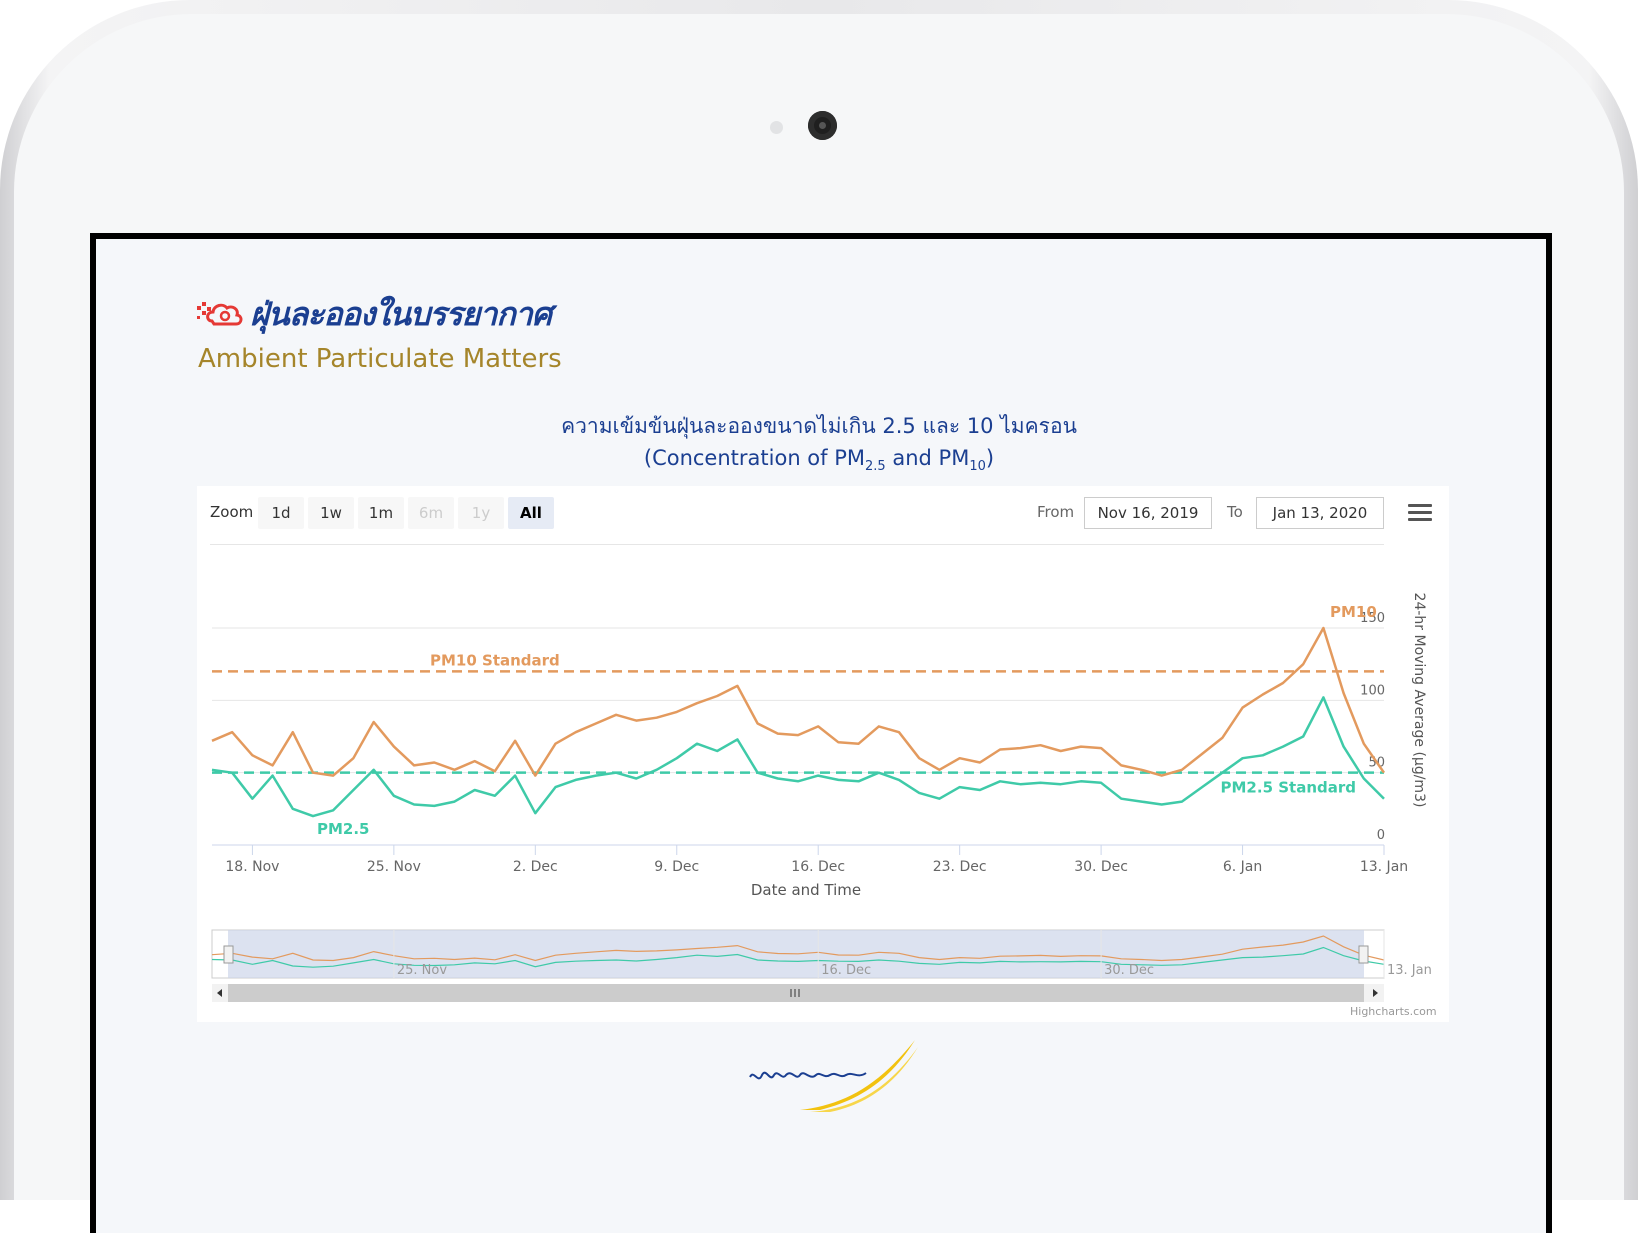 This screenshot has width=1638, height=1233. Describe the element at coordinates (818, 867) in the screenshot. I see `x-tick-label: 16. Dec` at that location.